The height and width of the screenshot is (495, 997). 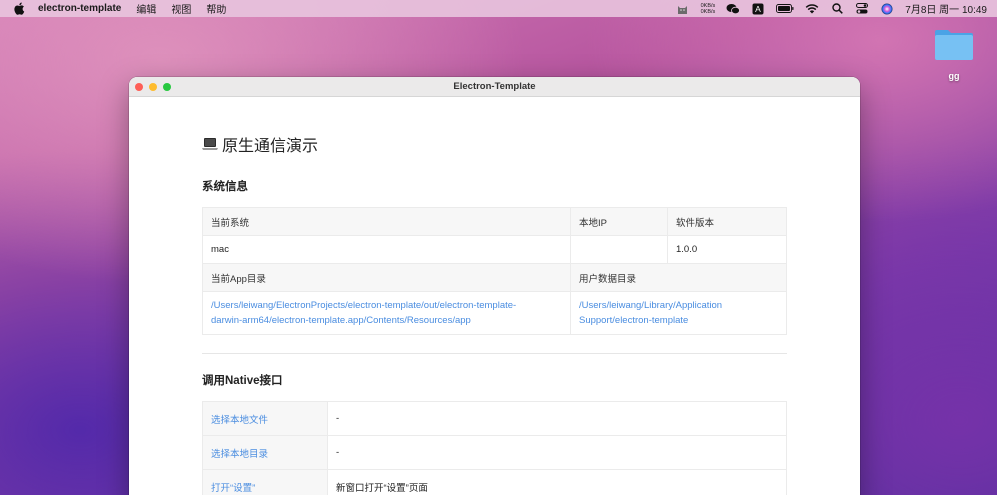 What do you see at coordinates (386, 277) in the screenshot?
I see `header-app-dir: 当前App目录` at bounding box center [386, 277].